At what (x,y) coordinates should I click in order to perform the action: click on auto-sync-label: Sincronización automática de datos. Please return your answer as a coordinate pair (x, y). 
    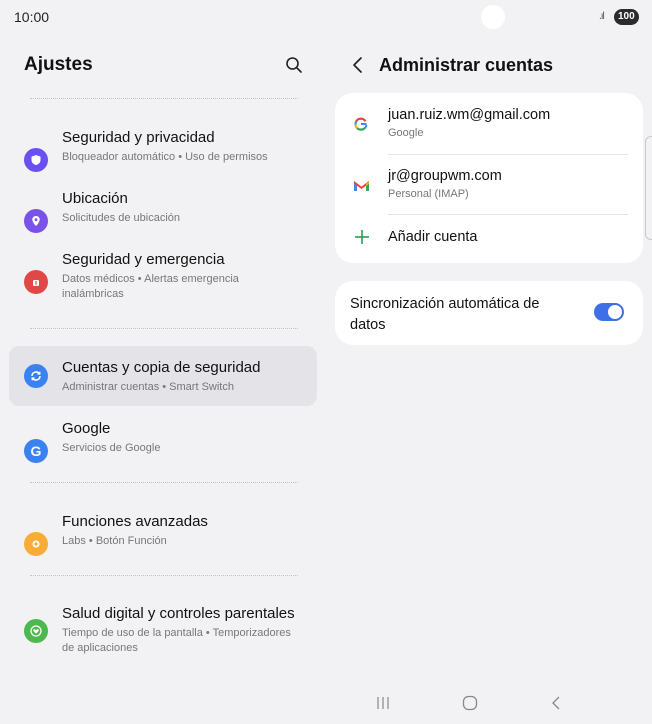
    Looking at the image, I should click on (445, 314).